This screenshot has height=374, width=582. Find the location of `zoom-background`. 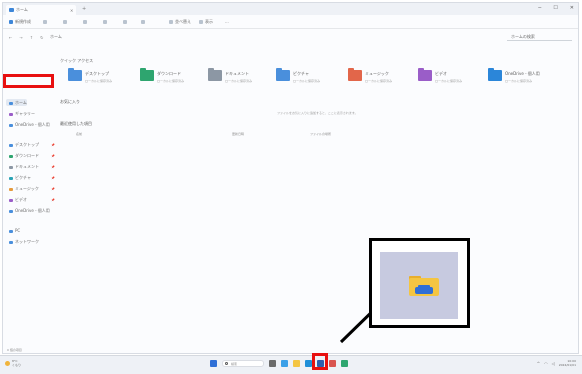

zoom-background is located at coordinates (419, 285).